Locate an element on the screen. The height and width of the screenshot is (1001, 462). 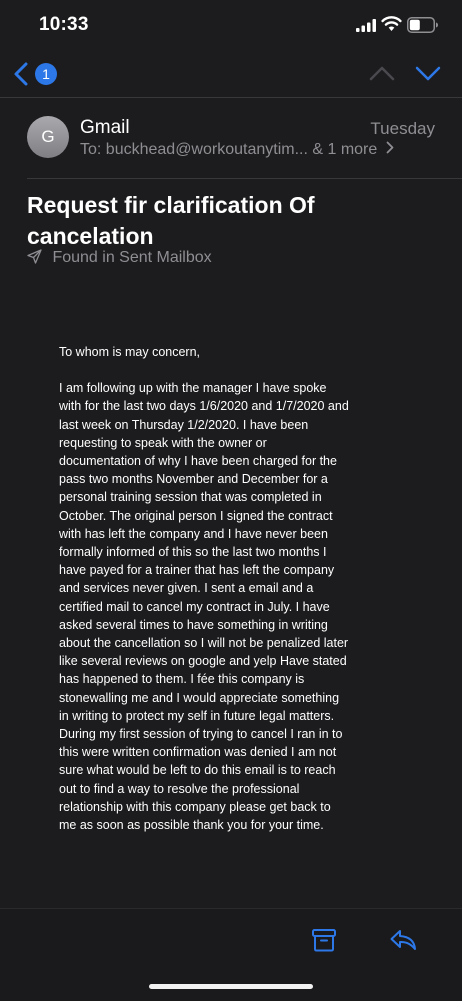
body-greeting: To whom is may concern, is located at coordinates (130, 352).